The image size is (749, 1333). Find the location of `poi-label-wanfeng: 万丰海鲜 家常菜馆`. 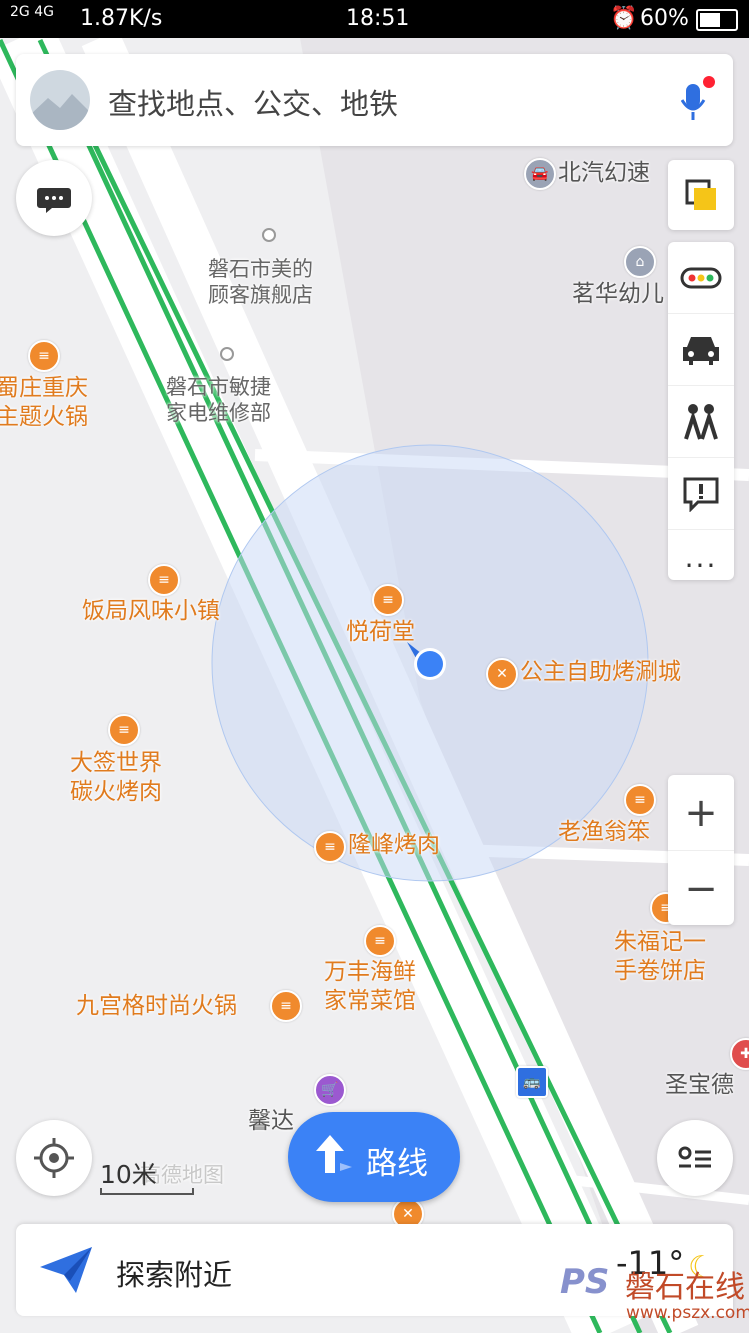

poi-label-wanfeng: 万丰海鲜 家常菜馆 is located at coordinates (370, 987).